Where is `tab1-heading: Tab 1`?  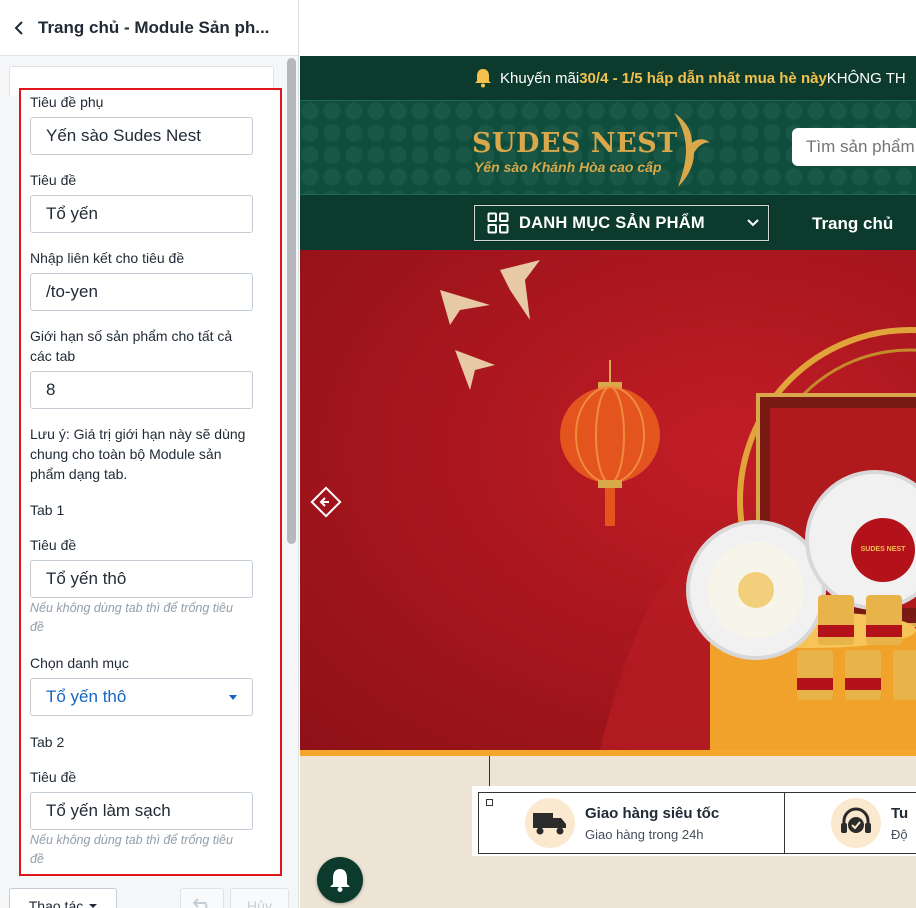 tab1-heading: Tab 1 is located at coordinates (47, 510).